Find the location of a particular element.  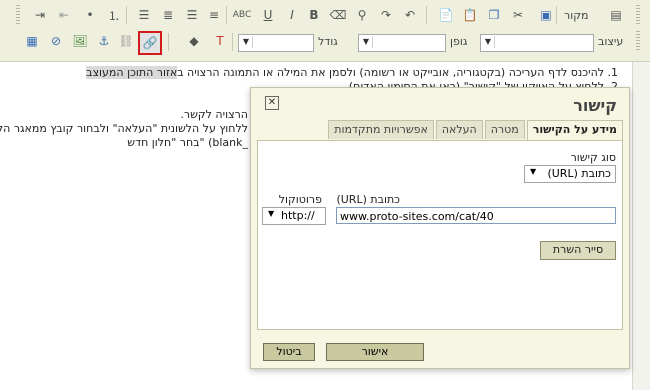

url-input: www.proto-sites.com/cat/40 is located at coordinates (476, 215).